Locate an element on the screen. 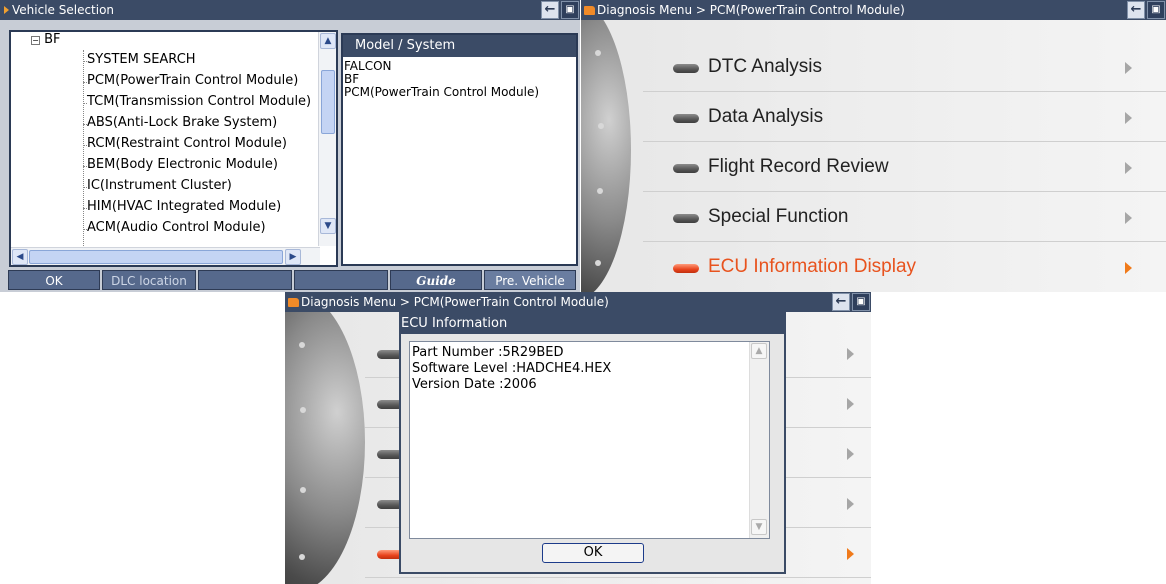 This screenshot has height=584, width=1166. menu-item: Flight Record Review is located at coordinates (904, 168).